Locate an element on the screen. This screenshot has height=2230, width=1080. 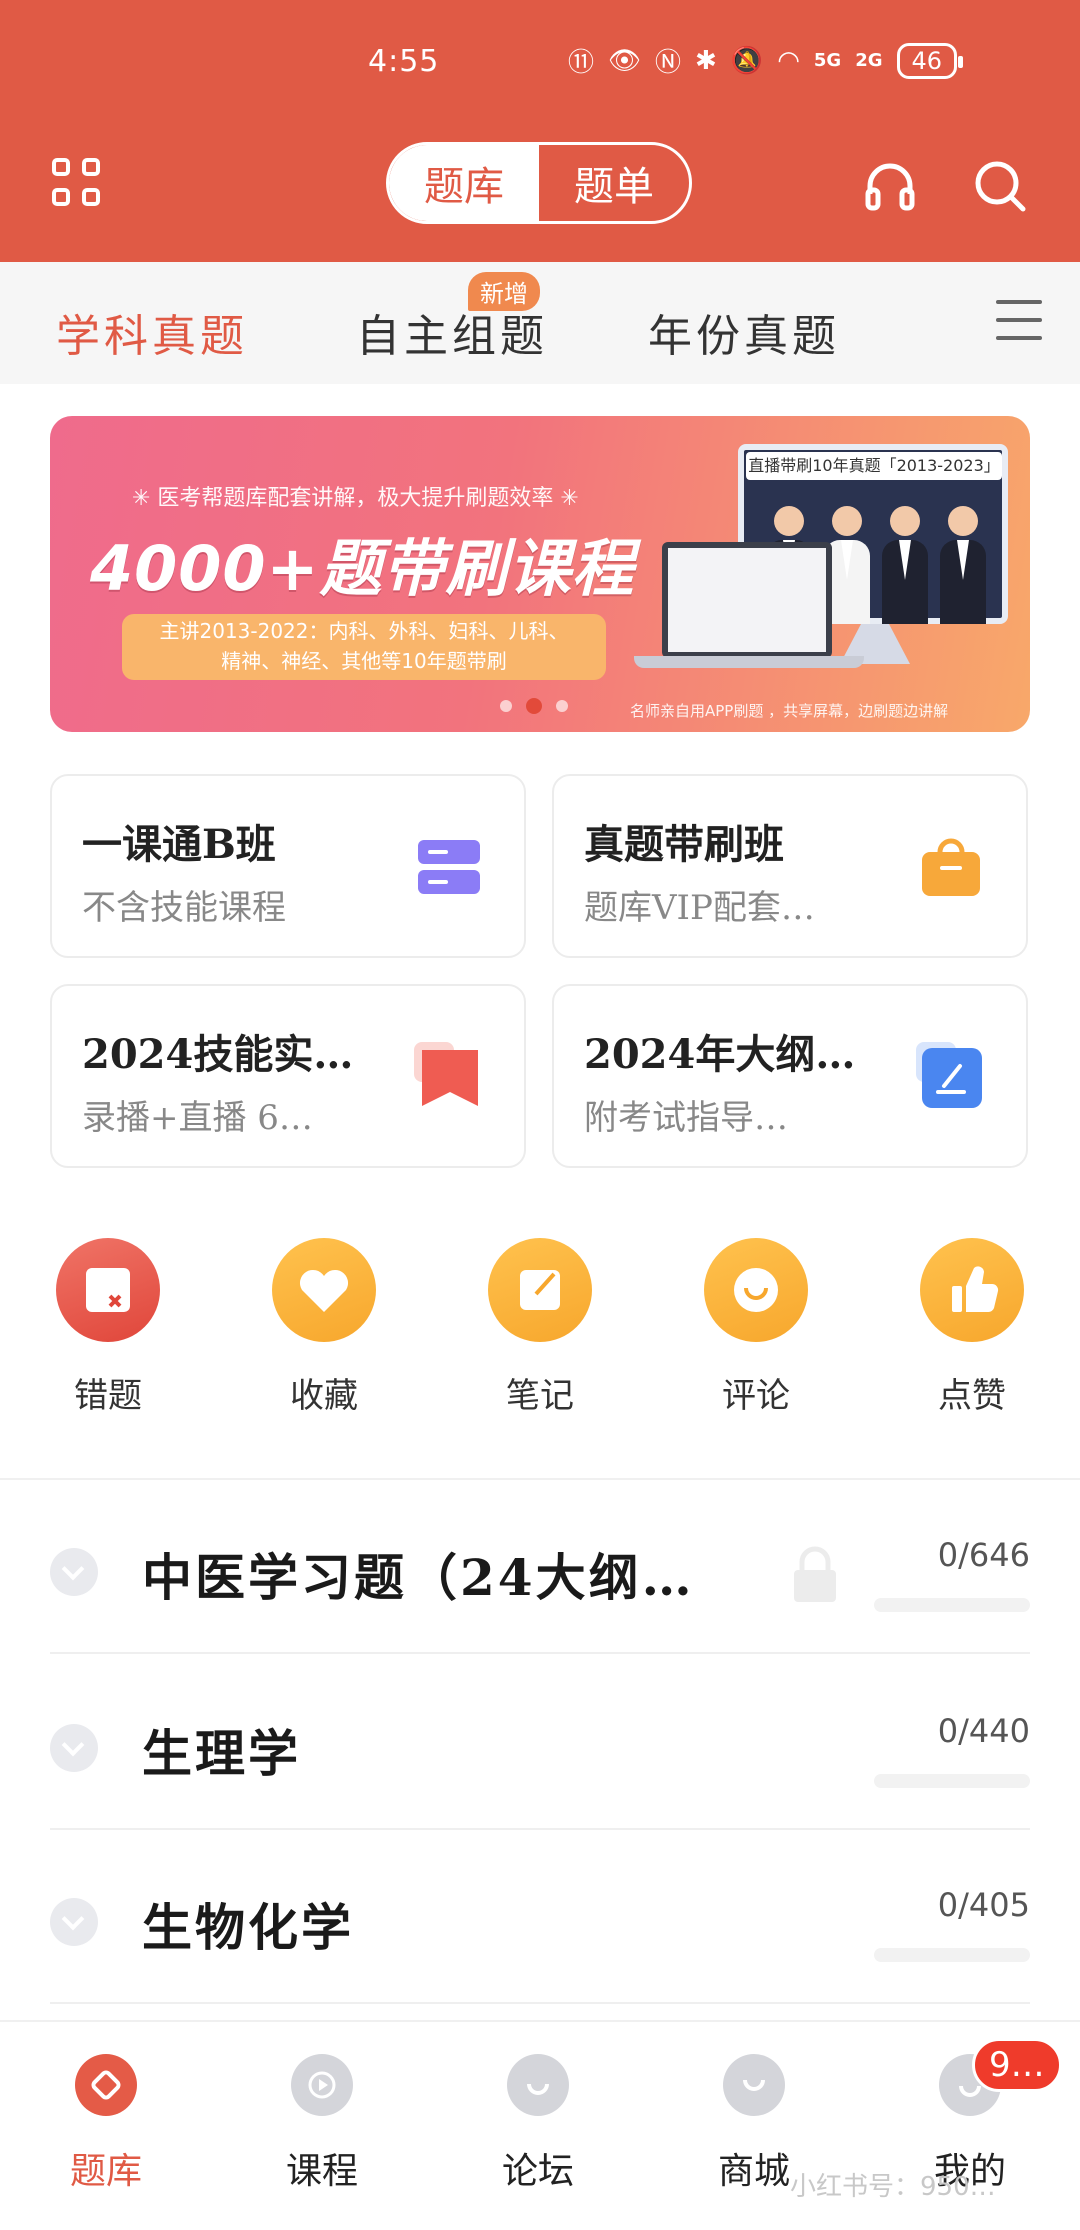
thumbs-up-icon is located at coordinates (972, 1290).